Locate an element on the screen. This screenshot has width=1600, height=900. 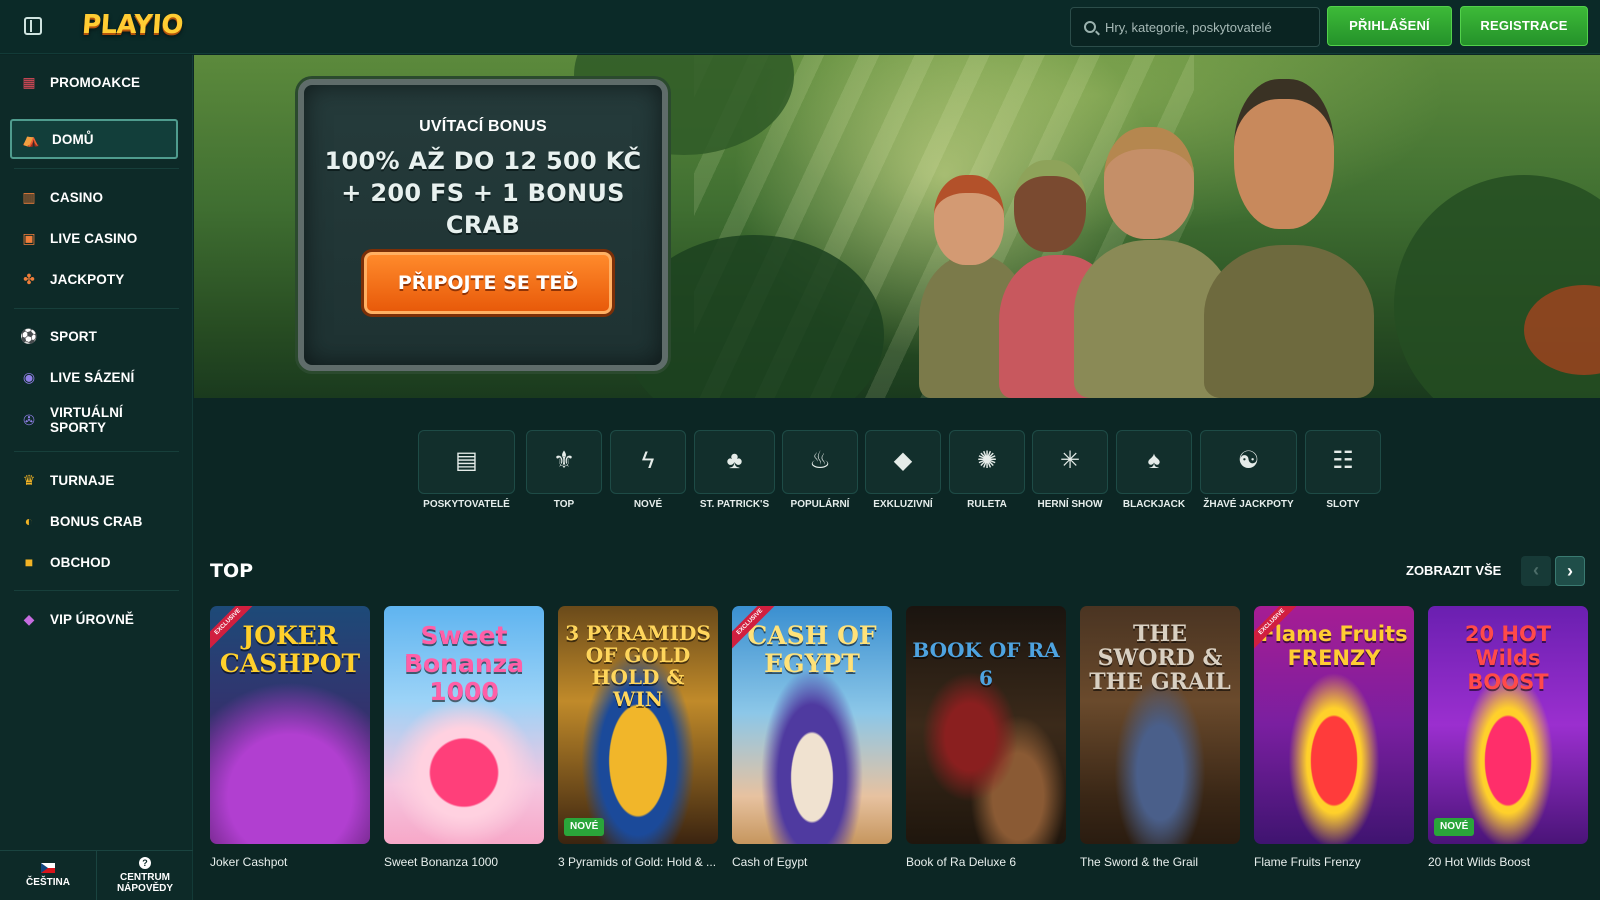
game-card-the-sword-and-the-grail: THE SWORD & THE GRAIL is located at coordinates (1160, 725).